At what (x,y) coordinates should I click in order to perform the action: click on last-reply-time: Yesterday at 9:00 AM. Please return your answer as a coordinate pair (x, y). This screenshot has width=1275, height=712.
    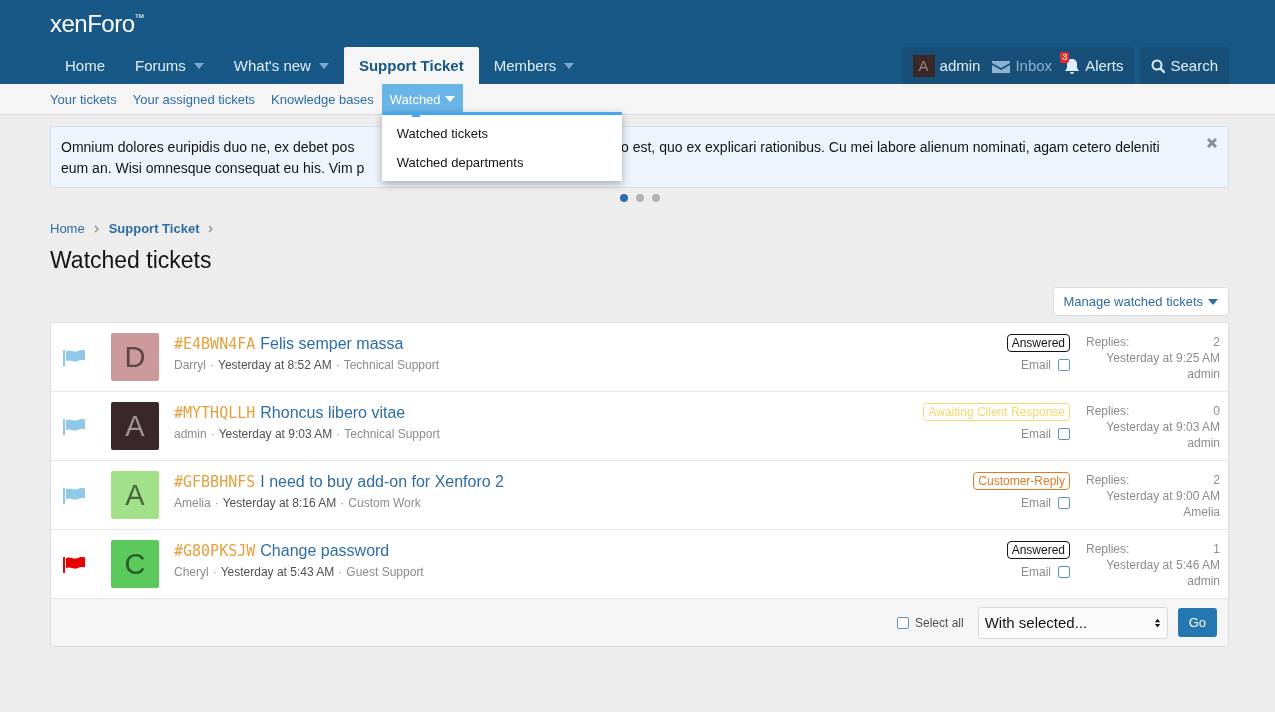
    Looking at the image, I should click on (1163, 496).